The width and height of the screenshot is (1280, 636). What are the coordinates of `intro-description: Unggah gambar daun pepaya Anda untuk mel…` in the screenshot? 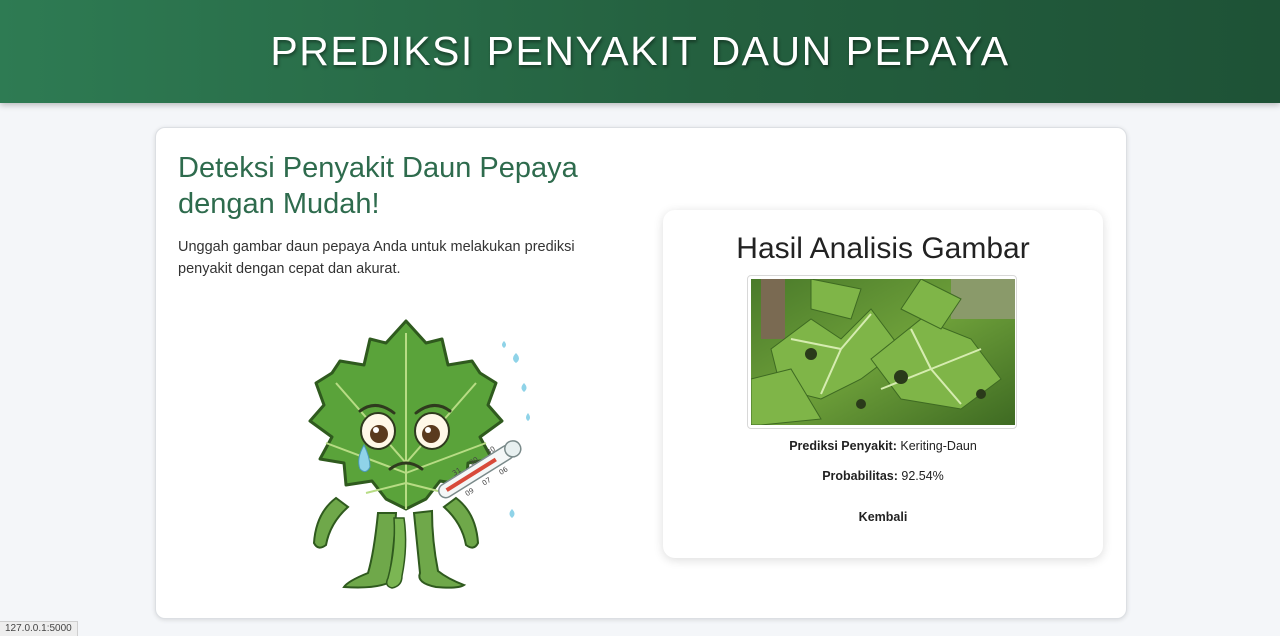 It's located at (376, 258).